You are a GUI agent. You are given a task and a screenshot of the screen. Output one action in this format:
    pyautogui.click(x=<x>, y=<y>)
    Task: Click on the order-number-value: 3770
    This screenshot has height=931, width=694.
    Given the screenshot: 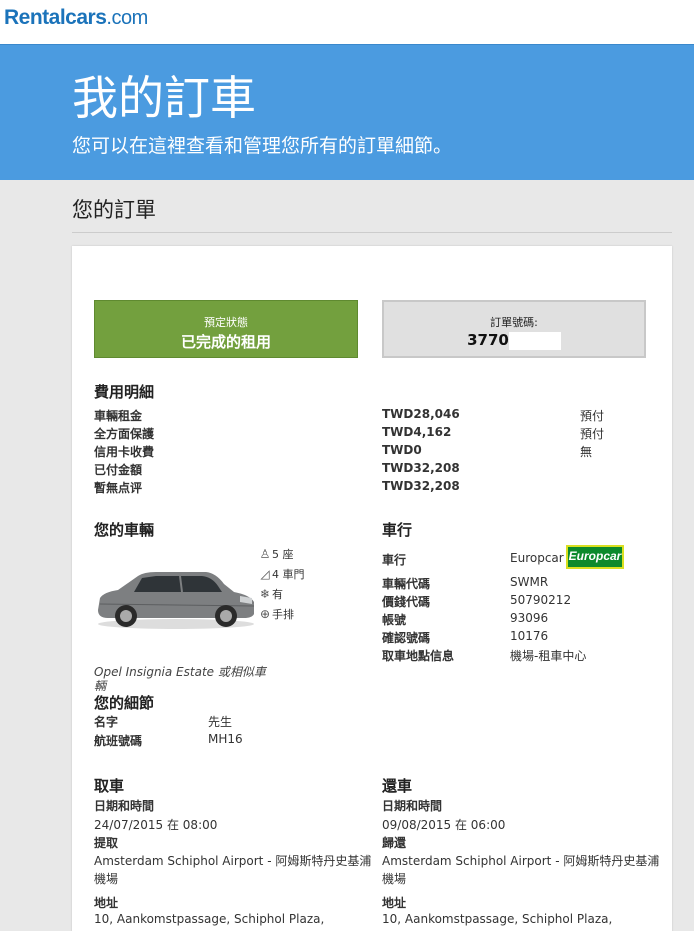 What is the action you would take?
    pyautogui.click(x=488, y=340)
    